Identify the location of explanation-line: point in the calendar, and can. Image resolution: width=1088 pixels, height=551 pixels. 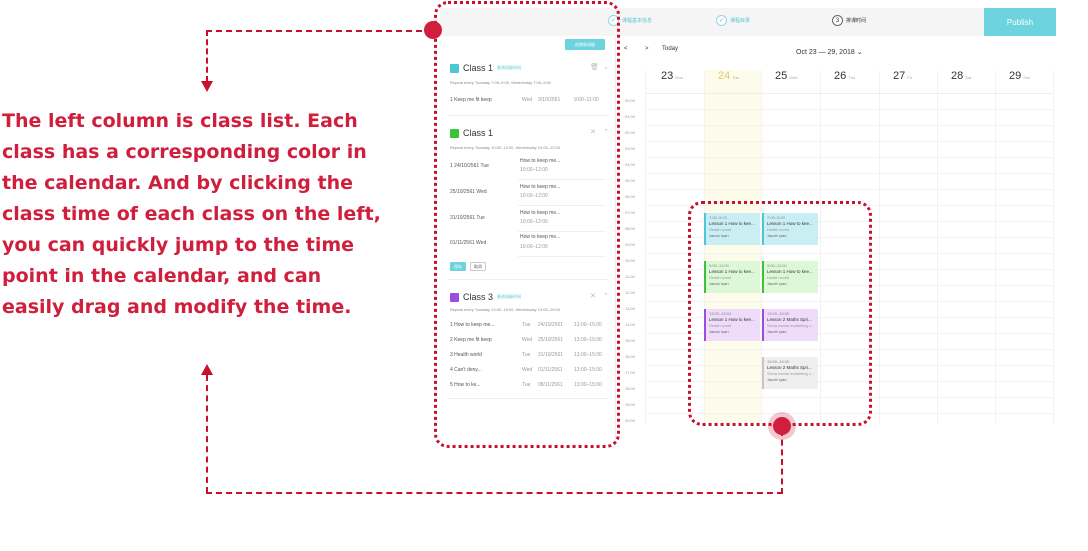
(162, 276).